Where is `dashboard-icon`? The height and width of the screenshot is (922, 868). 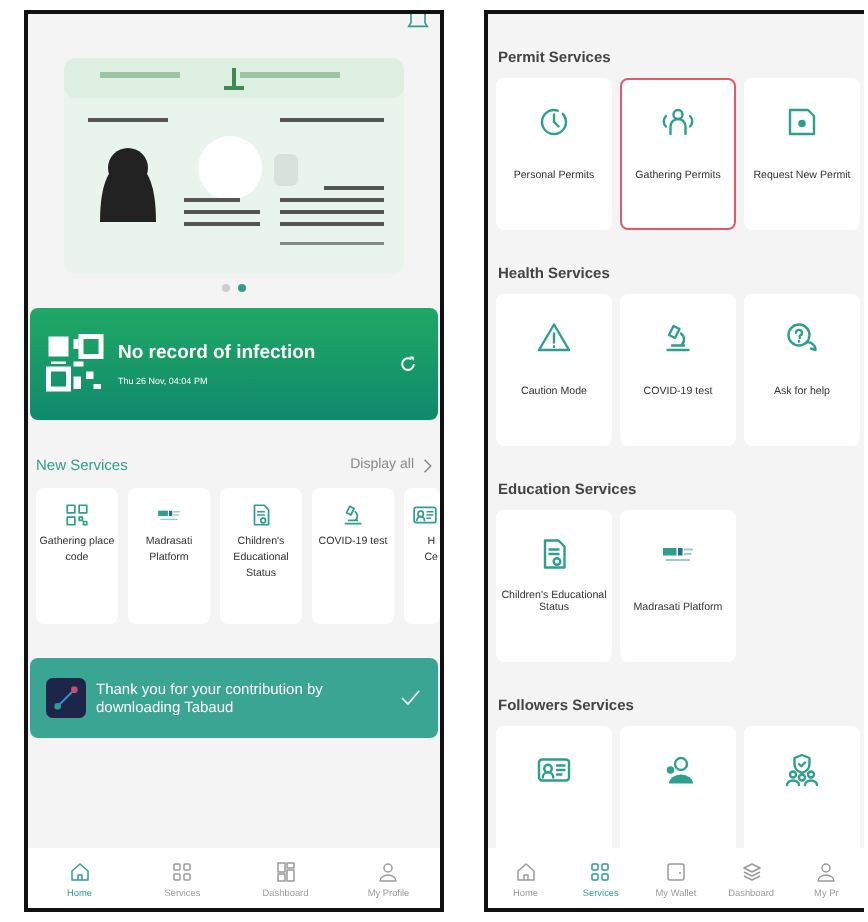
dashboard-icon is located at coordinates (285, 871).